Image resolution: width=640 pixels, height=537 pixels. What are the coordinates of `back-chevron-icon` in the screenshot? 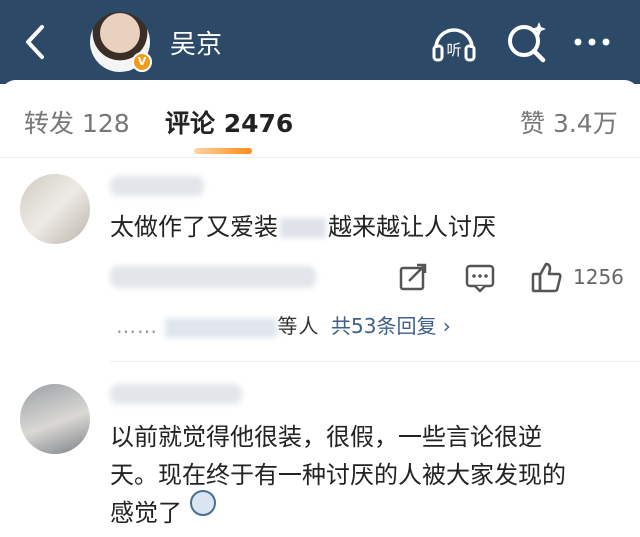 It's located at (35, 42).